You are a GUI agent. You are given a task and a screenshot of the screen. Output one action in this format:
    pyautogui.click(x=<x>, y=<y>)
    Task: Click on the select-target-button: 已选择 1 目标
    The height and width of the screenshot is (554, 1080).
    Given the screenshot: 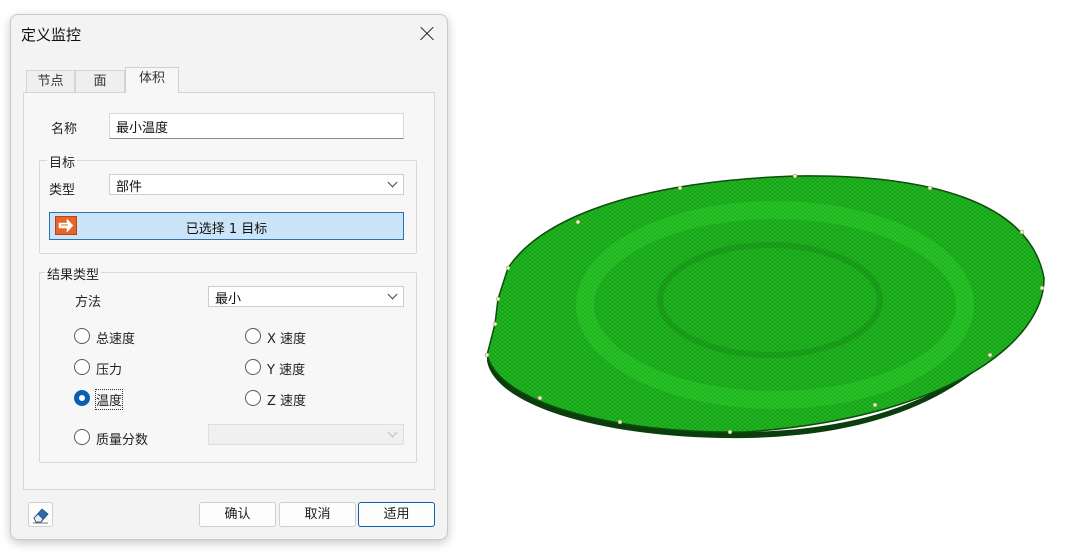 What is the action you would take?
    pyautogui.click(x=226, y=226)
    